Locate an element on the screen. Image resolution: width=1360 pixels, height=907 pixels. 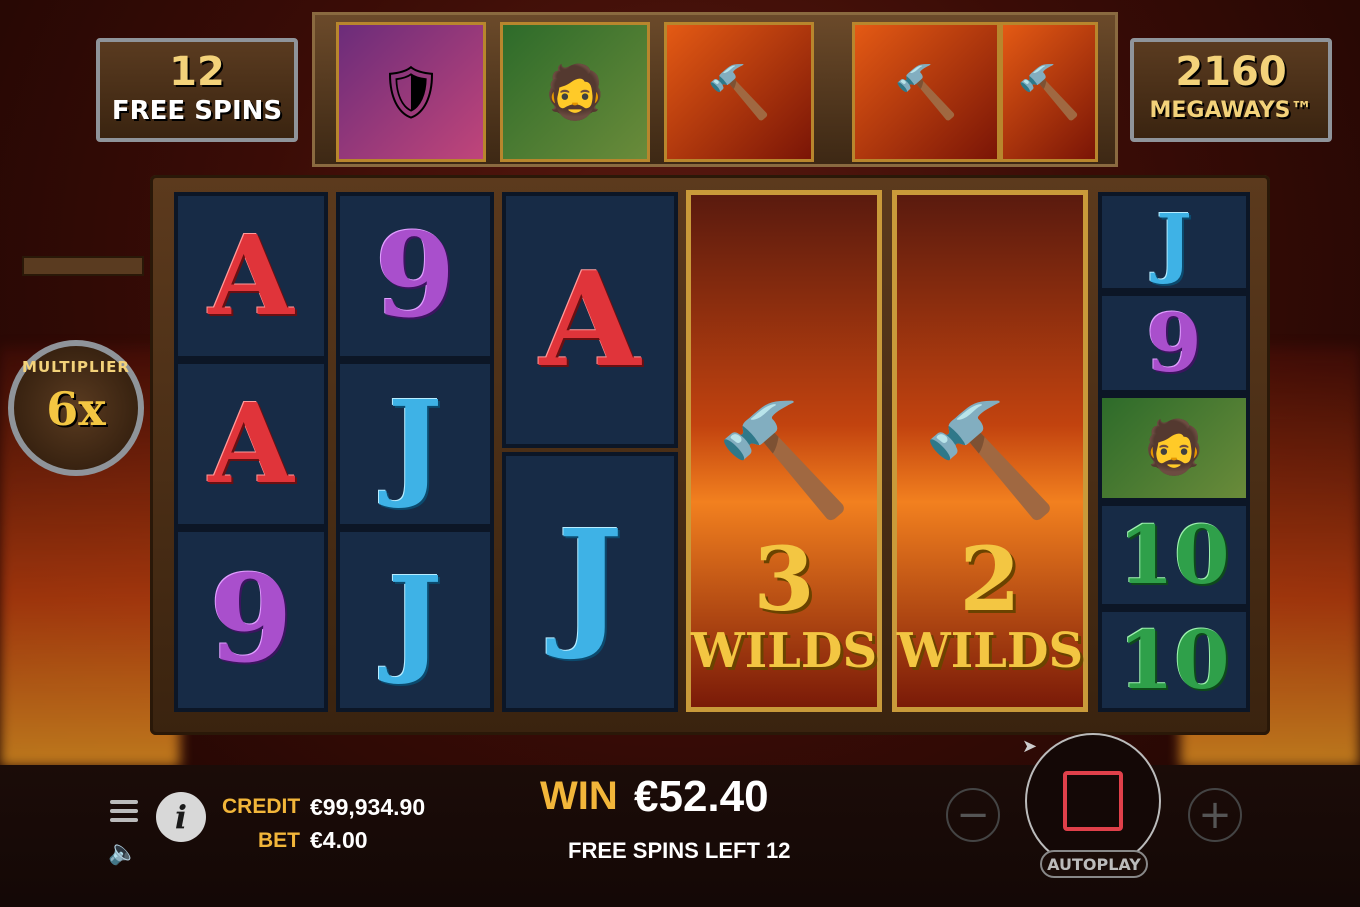
multiplier-value: 6x is located at coordinates (76, 409).